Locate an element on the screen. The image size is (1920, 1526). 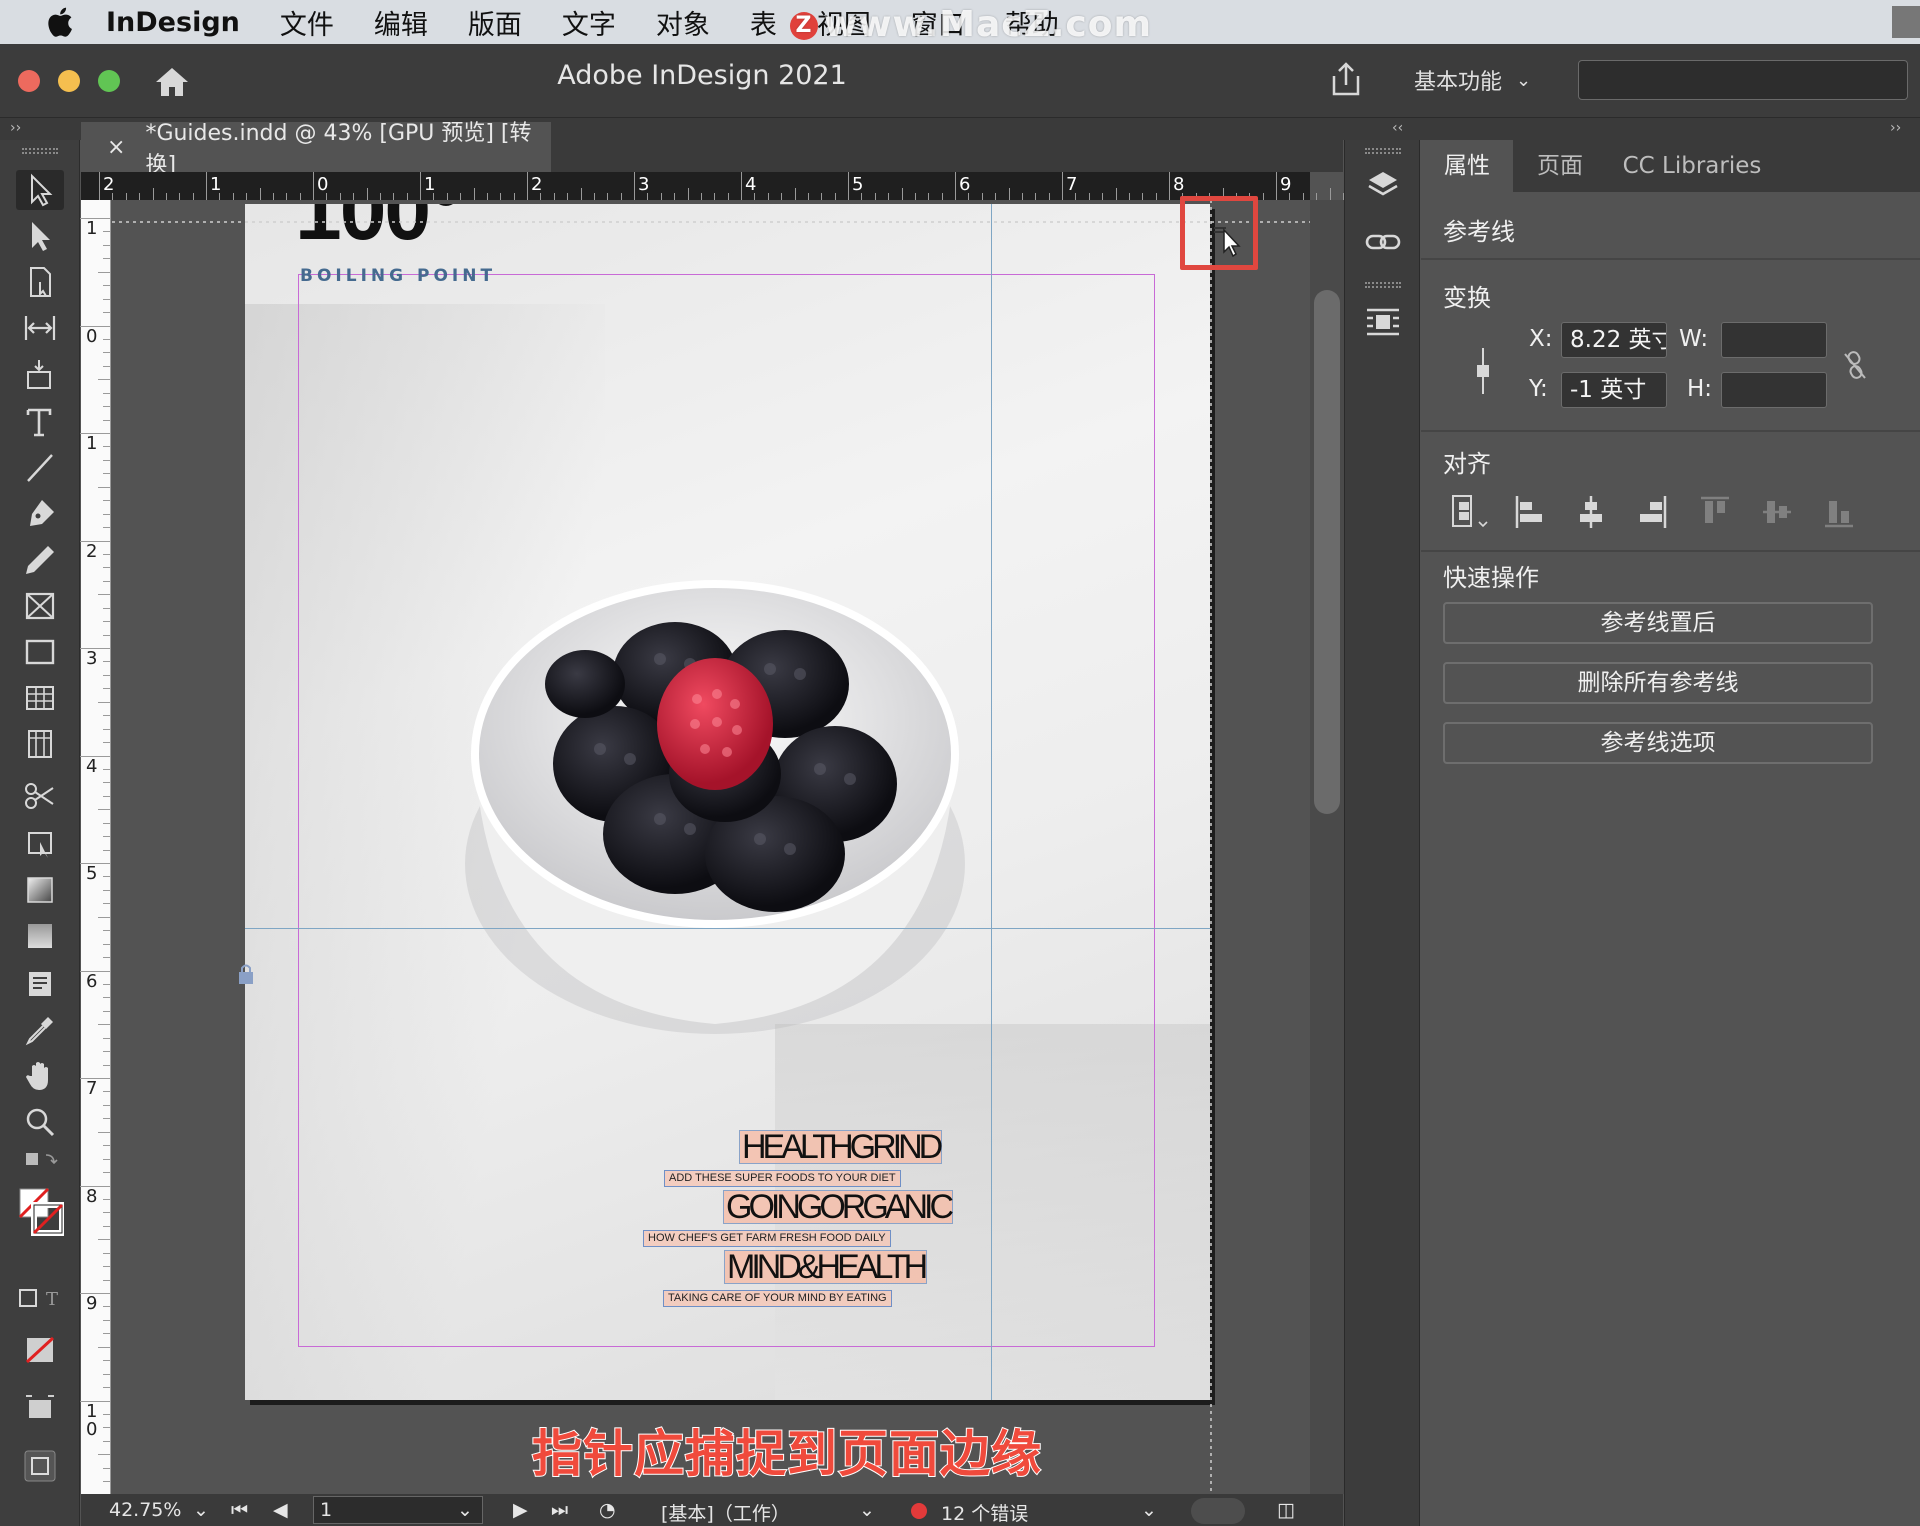
next-page-icon: ▶ is located at coordinates (520, 1510).